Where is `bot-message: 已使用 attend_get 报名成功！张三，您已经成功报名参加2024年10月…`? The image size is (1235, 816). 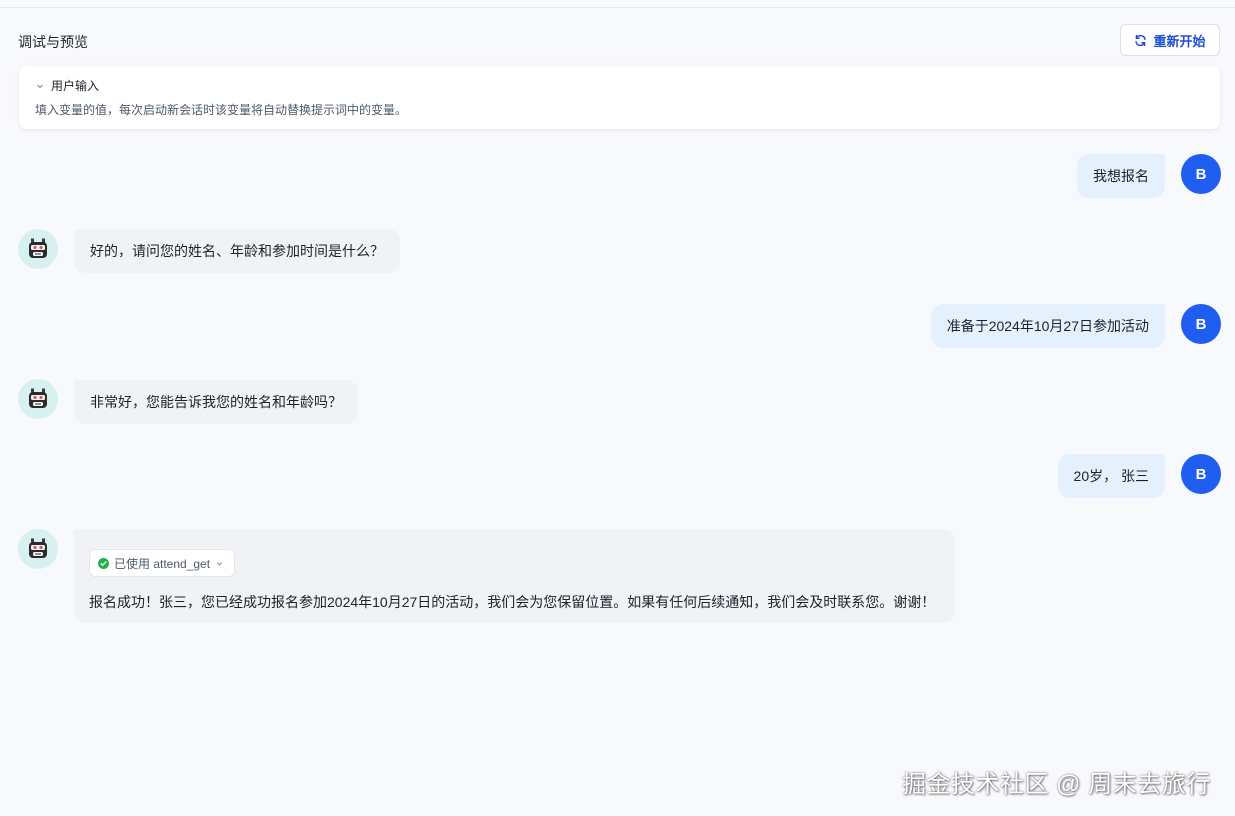 bot-message: 已使用 attend_get 报名成功！张三，您已经成功报名参加2024年10月… is located at coordinates (514, 576).